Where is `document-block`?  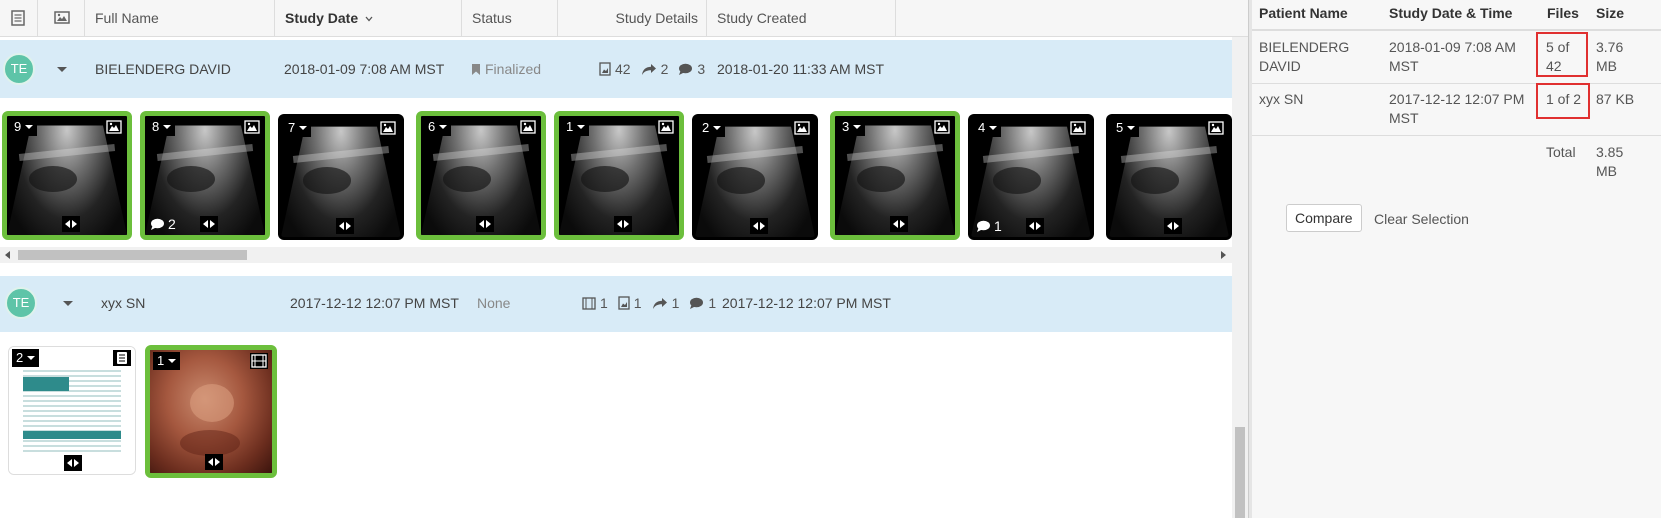
document-block is located at coordinates (72, 435).